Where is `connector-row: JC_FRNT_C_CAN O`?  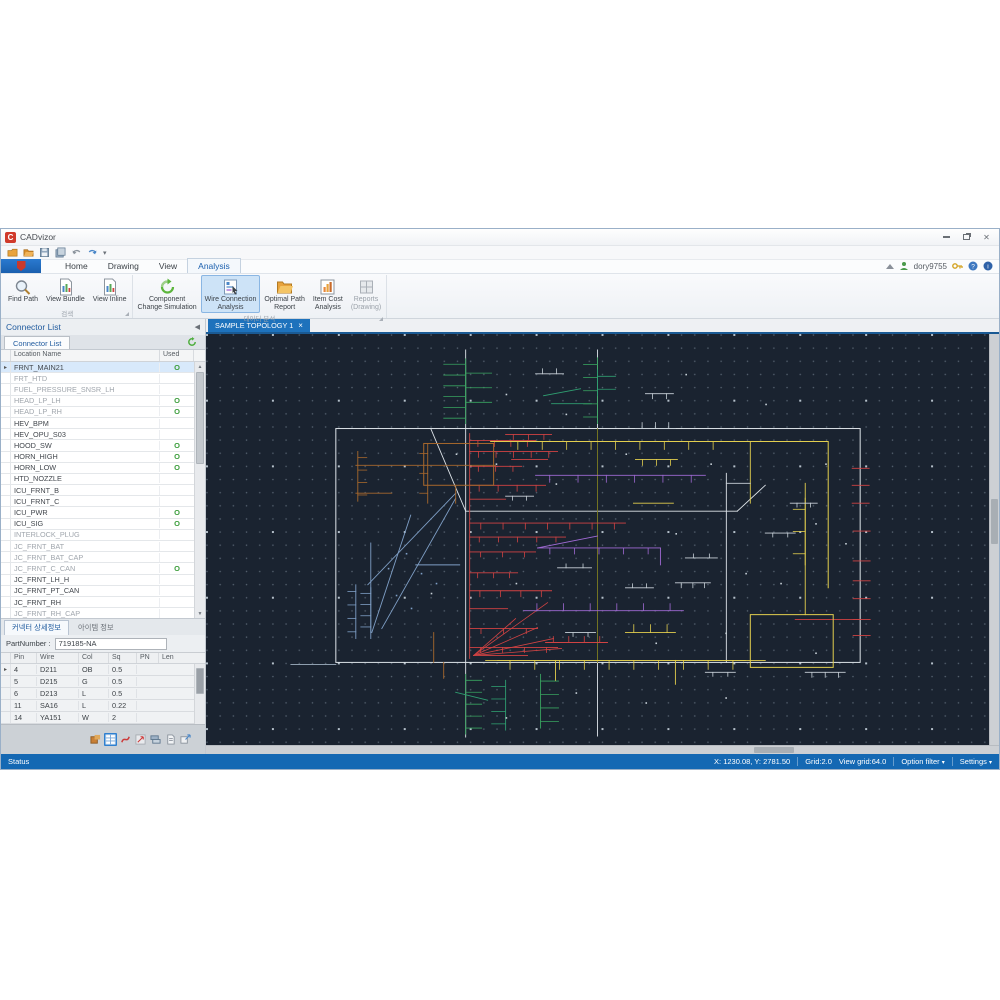 connector-row: JC_FRNT_C_CAN O is located at coordinates (97, 569).